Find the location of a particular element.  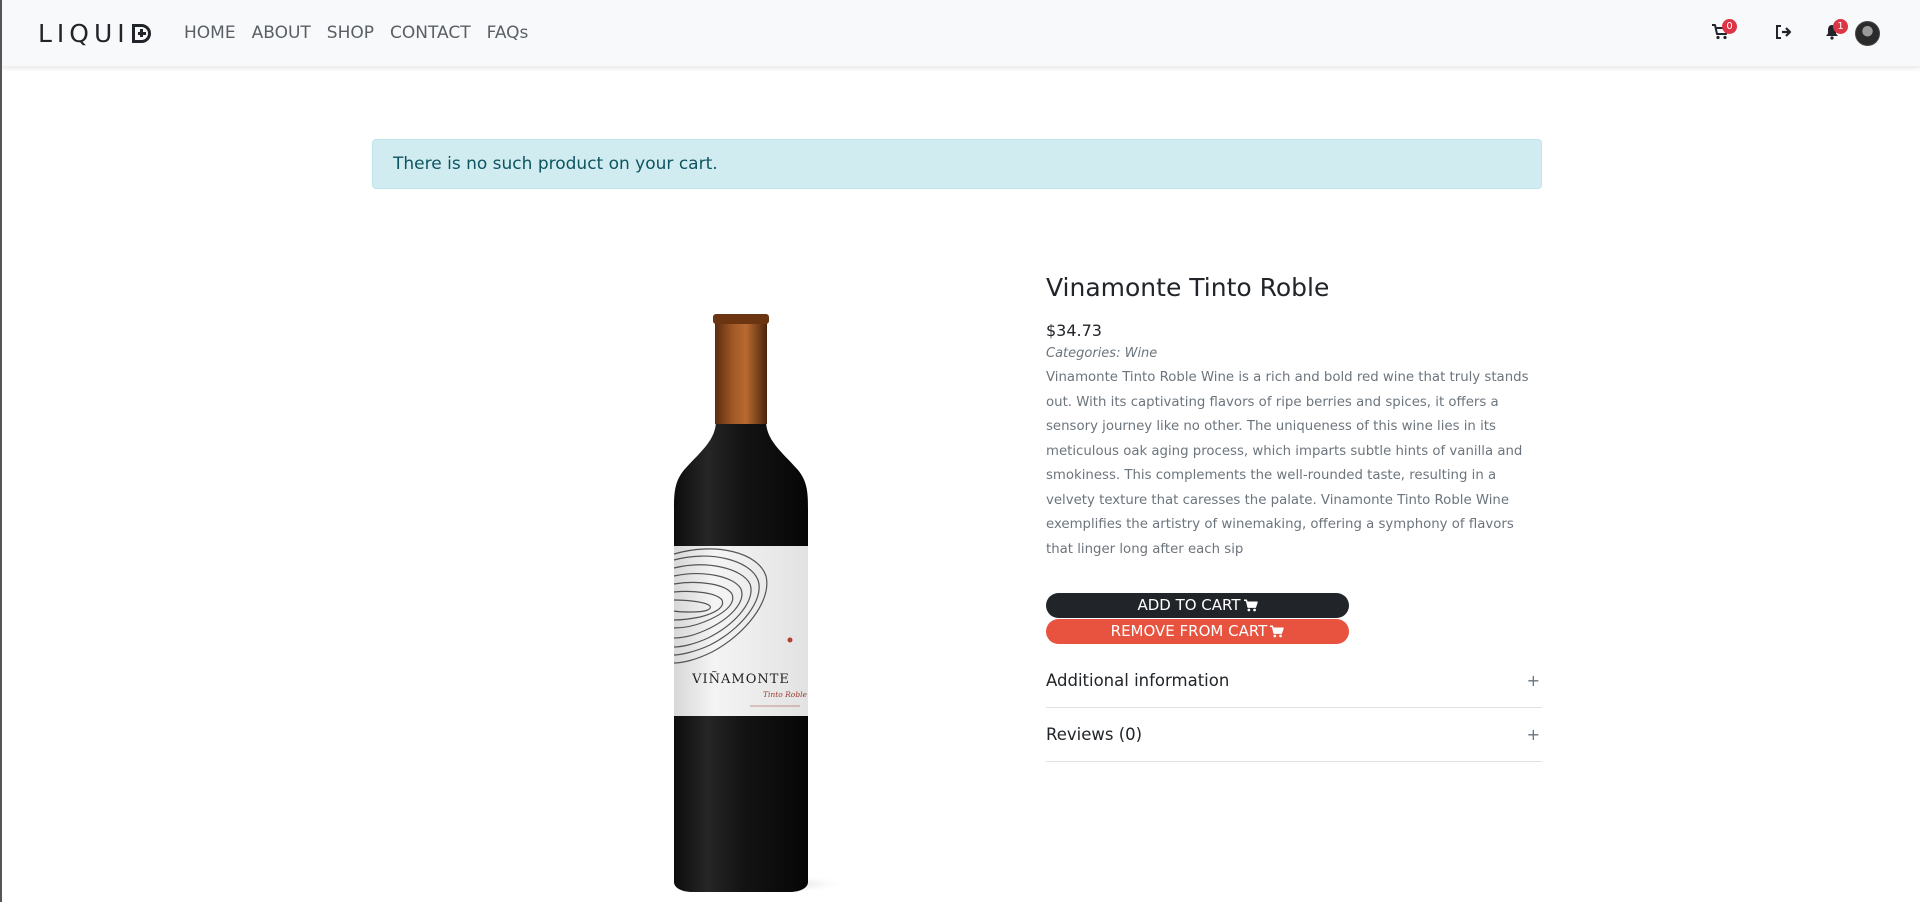

product-title: Vinamonte Tinto Roble is located at coordinates (1188, 287).